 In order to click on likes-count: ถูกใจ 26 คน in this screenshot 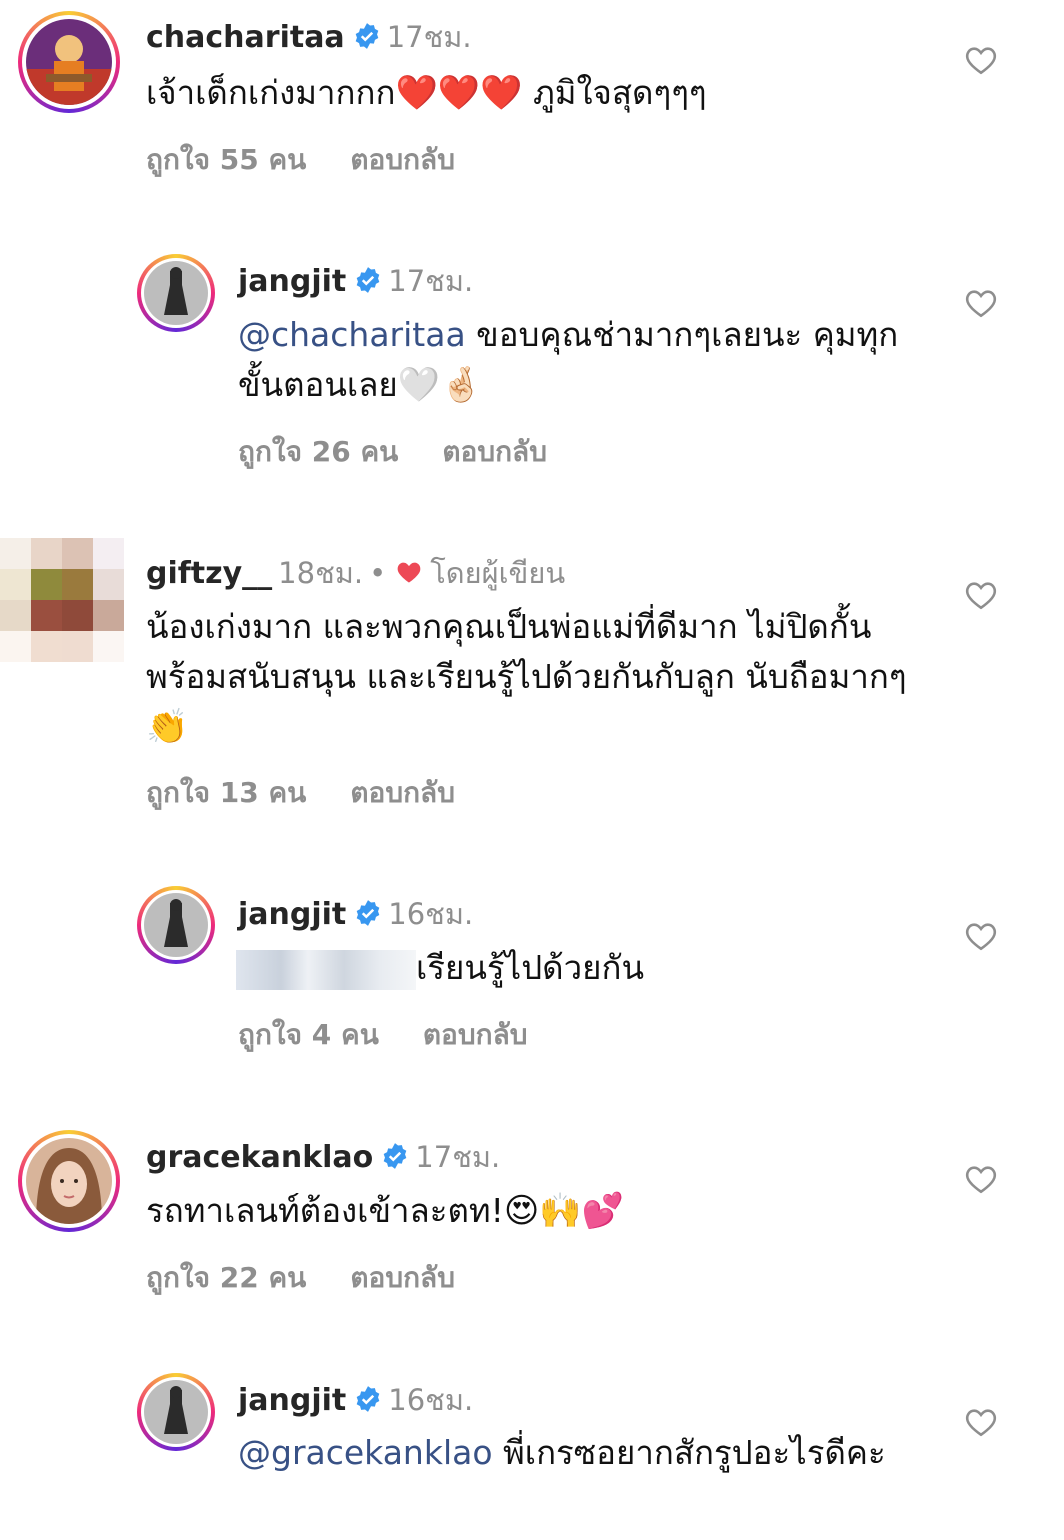, I will do `click(318, 451)`.